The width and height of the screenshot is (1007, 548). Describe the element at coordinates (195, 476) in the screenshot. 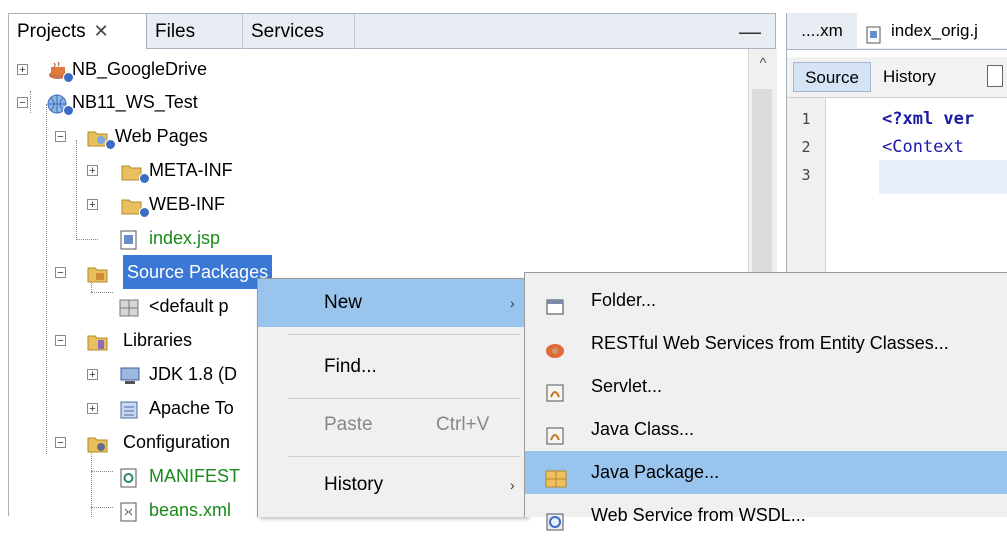

I see `tree-item-label: MANIFEST` at that location.